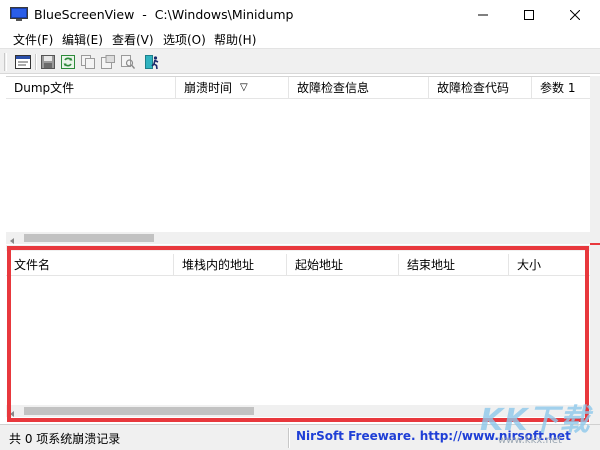 The height and width of the screenshot is (450, 600). I want to click on column-label: 故障检查代码, so click(473, 88).